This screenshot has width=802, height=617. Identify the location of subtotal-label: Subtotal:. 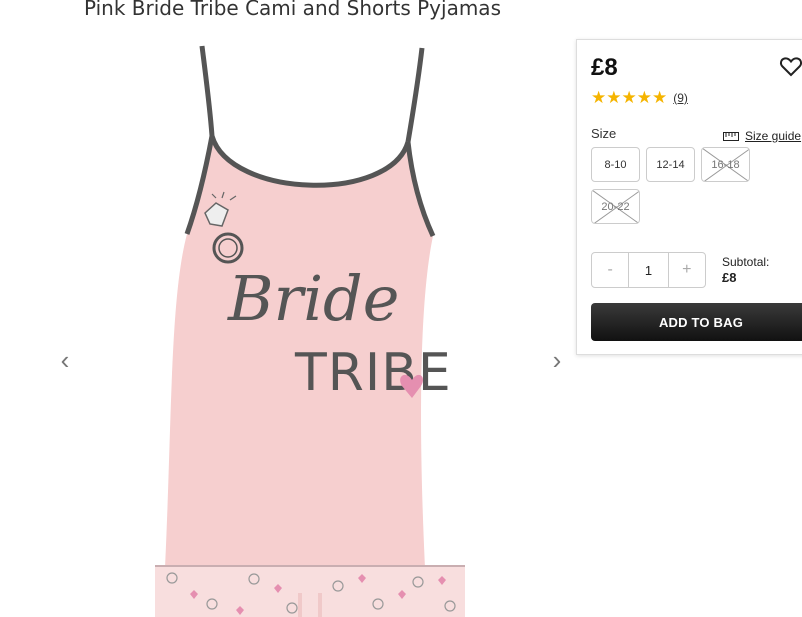
(746, 262).